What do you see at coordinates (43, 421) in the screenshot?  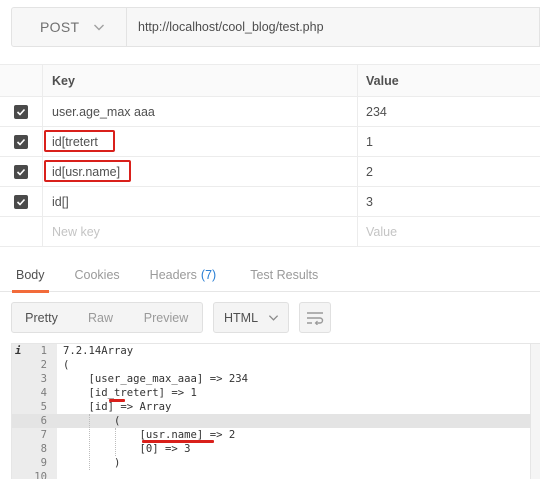 I see `line-number: 6` at bounding box center [43, 421].